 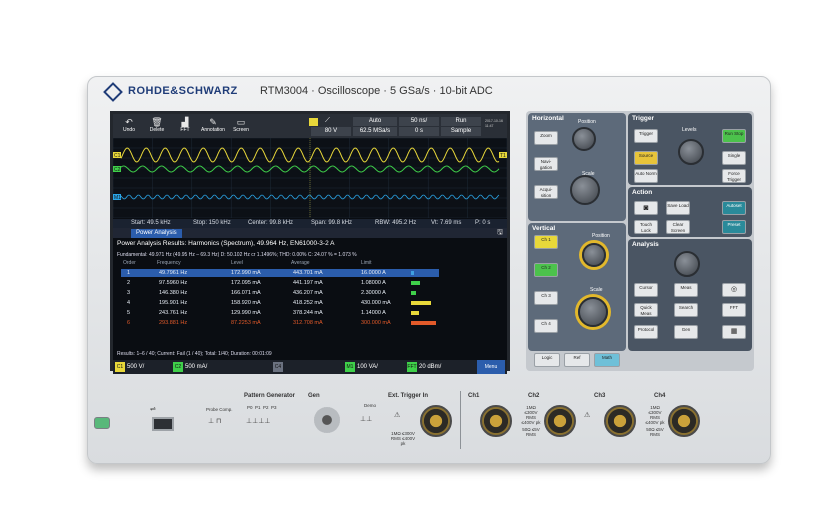 What do you see at coordinates (437, 367) in the screenshot?
I see `fft-status: FFT 20 dBm/` at bounding box center [437, 367].